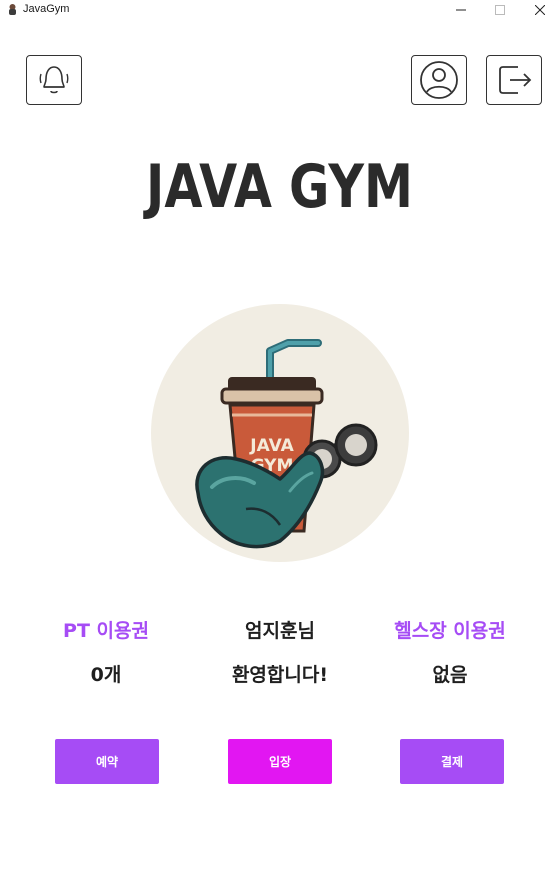 This screenshot has height=884, width=559. I want to click on gym-pass-label: 헬스장 이용권, so click(450, 631).